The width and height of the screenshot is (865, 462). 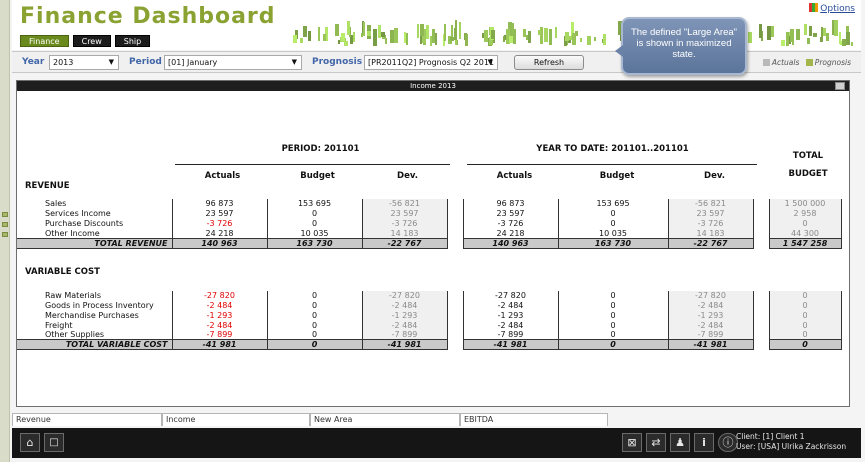 I want to click on cell-y-bud: 153 695, so click(x=613, y=204).